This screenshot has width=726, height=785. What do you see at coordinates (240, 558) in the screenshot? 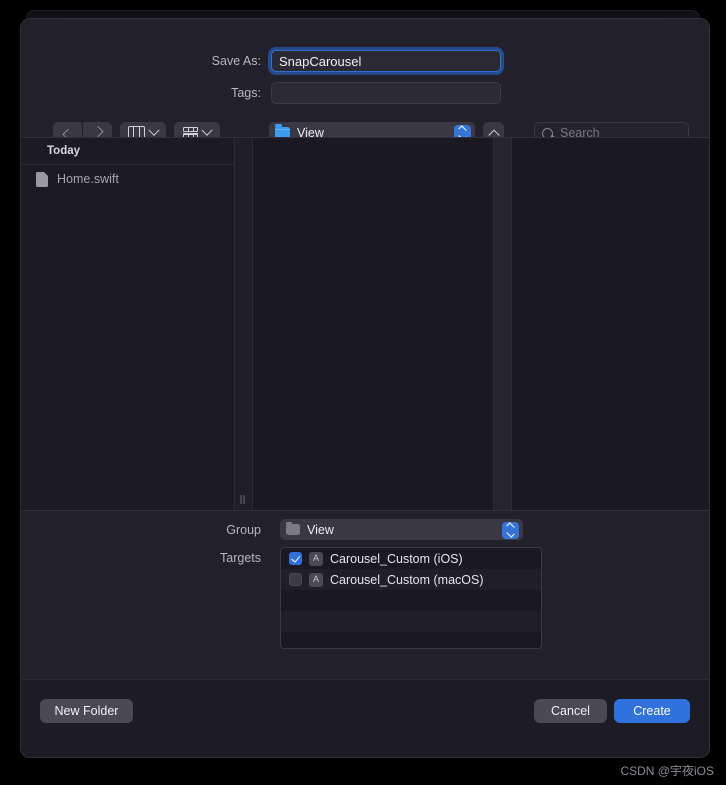
I see `targets-label: Targets` at bounding box center [240, 558].